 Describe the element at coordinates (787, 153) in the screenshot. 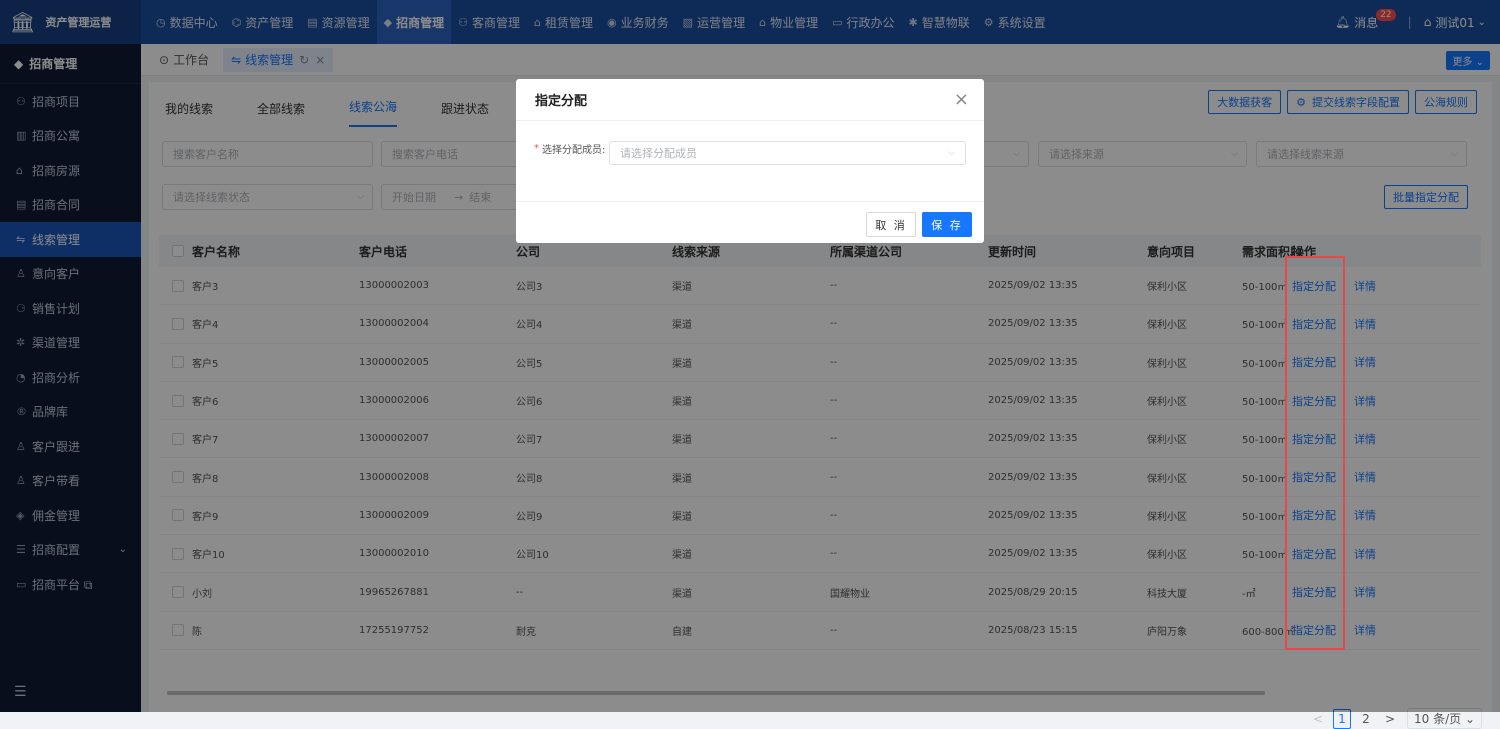

I see `member-select: 请选择分配成员 ⌵` at that location.